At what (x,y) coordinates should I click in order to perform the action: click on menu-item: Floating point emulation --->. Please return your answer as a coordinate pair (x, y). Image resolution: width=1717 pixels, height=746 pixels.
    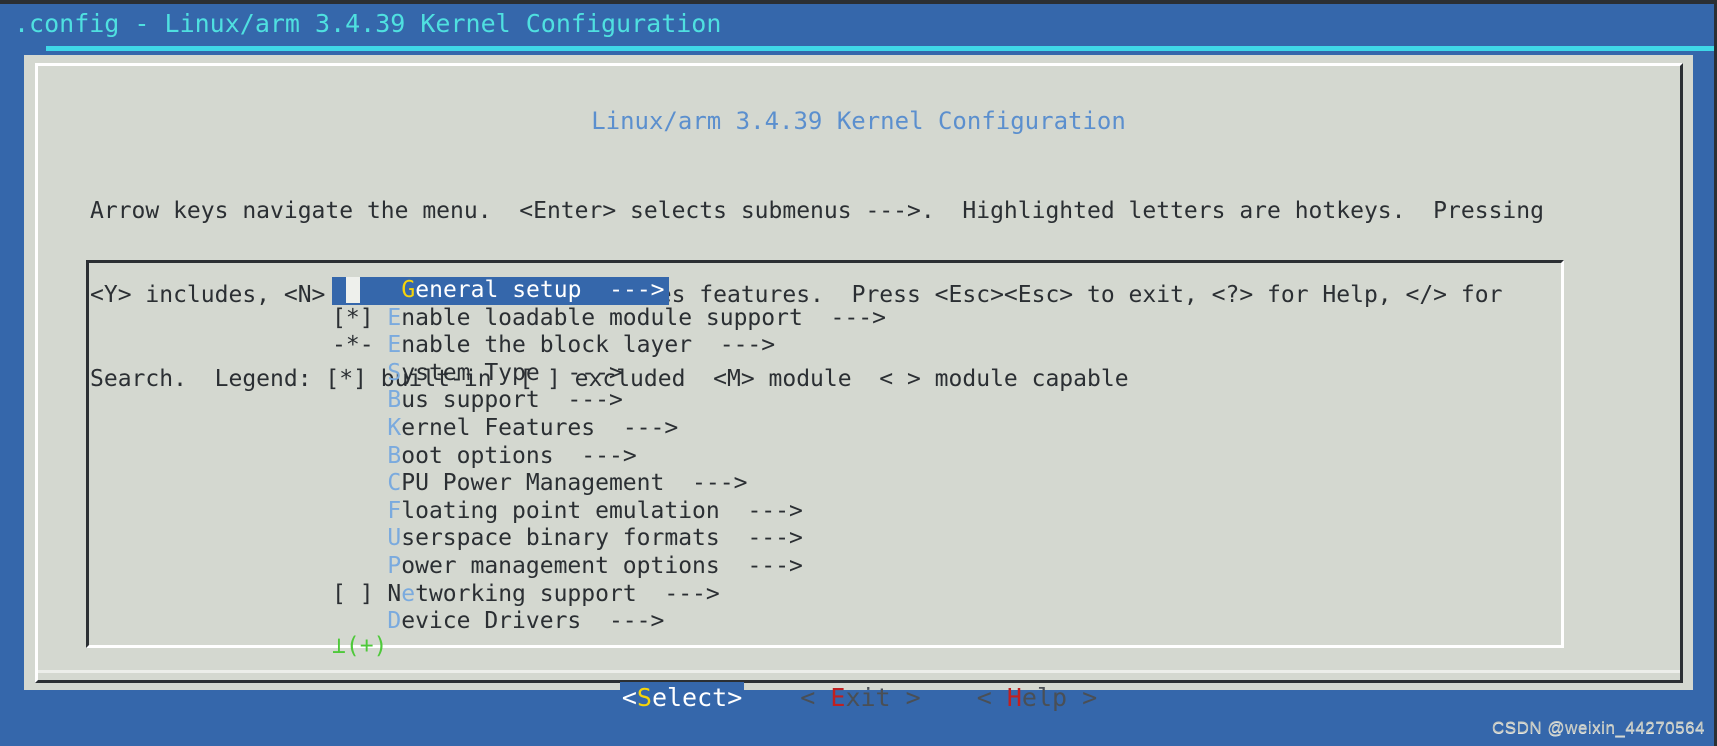
    Looking at the image, I should click on (609, 512).